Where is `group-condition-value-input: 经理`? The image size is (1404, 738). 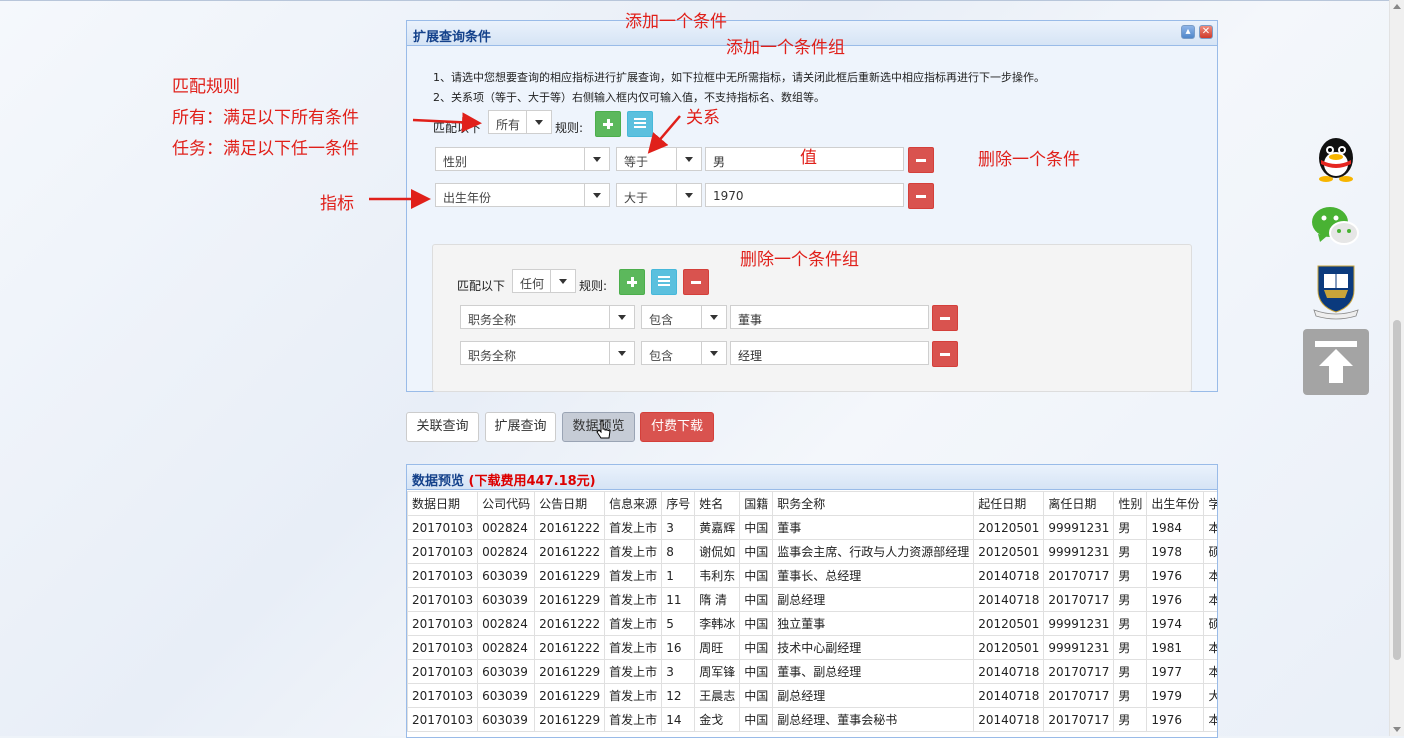 group-condition-value-input: 经理 is located at coordinates (829, 353).